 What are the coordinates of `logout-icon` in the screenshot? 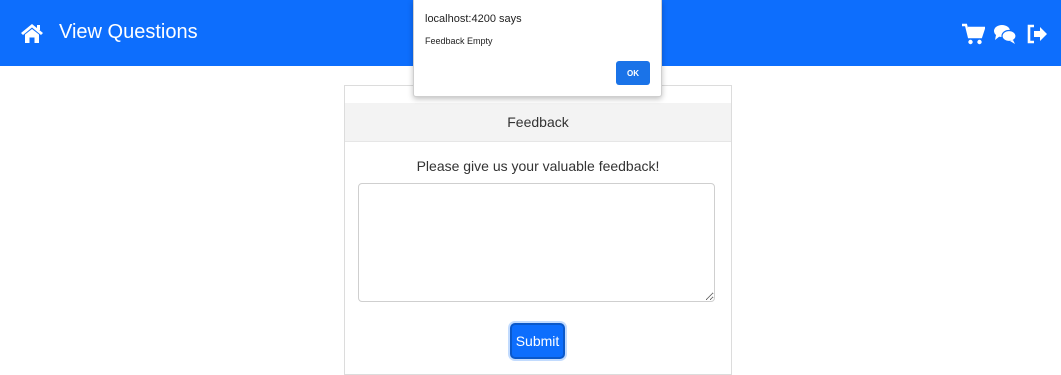 It's located at (1037, 34).